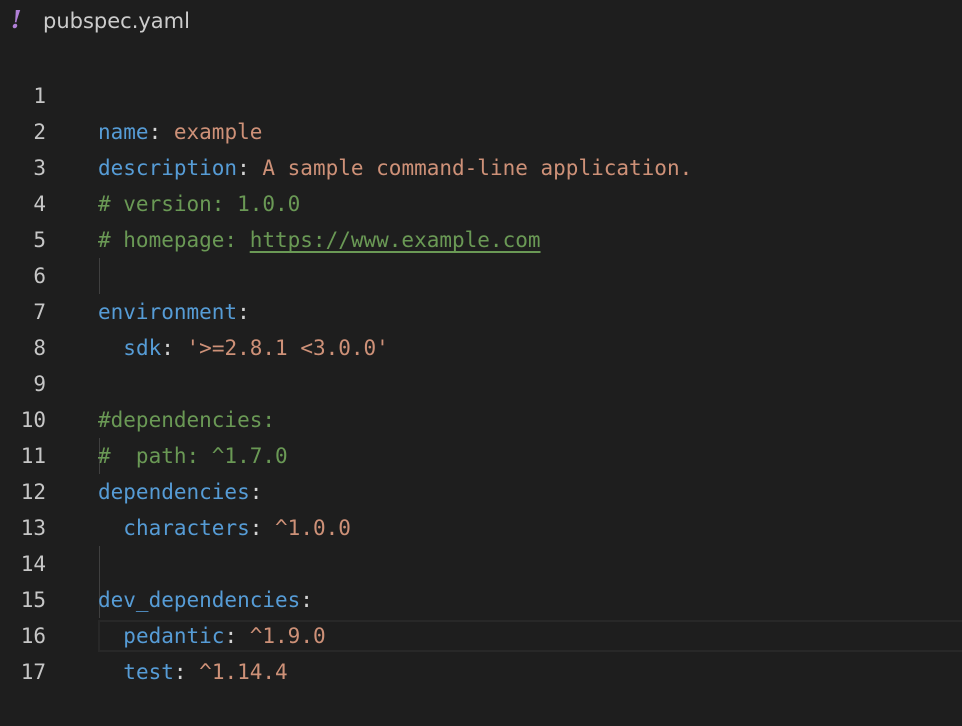 The width and height of the screenshot is (962, 726). I want to click on yaml-value: ^1.14.4, so click(243, 672).